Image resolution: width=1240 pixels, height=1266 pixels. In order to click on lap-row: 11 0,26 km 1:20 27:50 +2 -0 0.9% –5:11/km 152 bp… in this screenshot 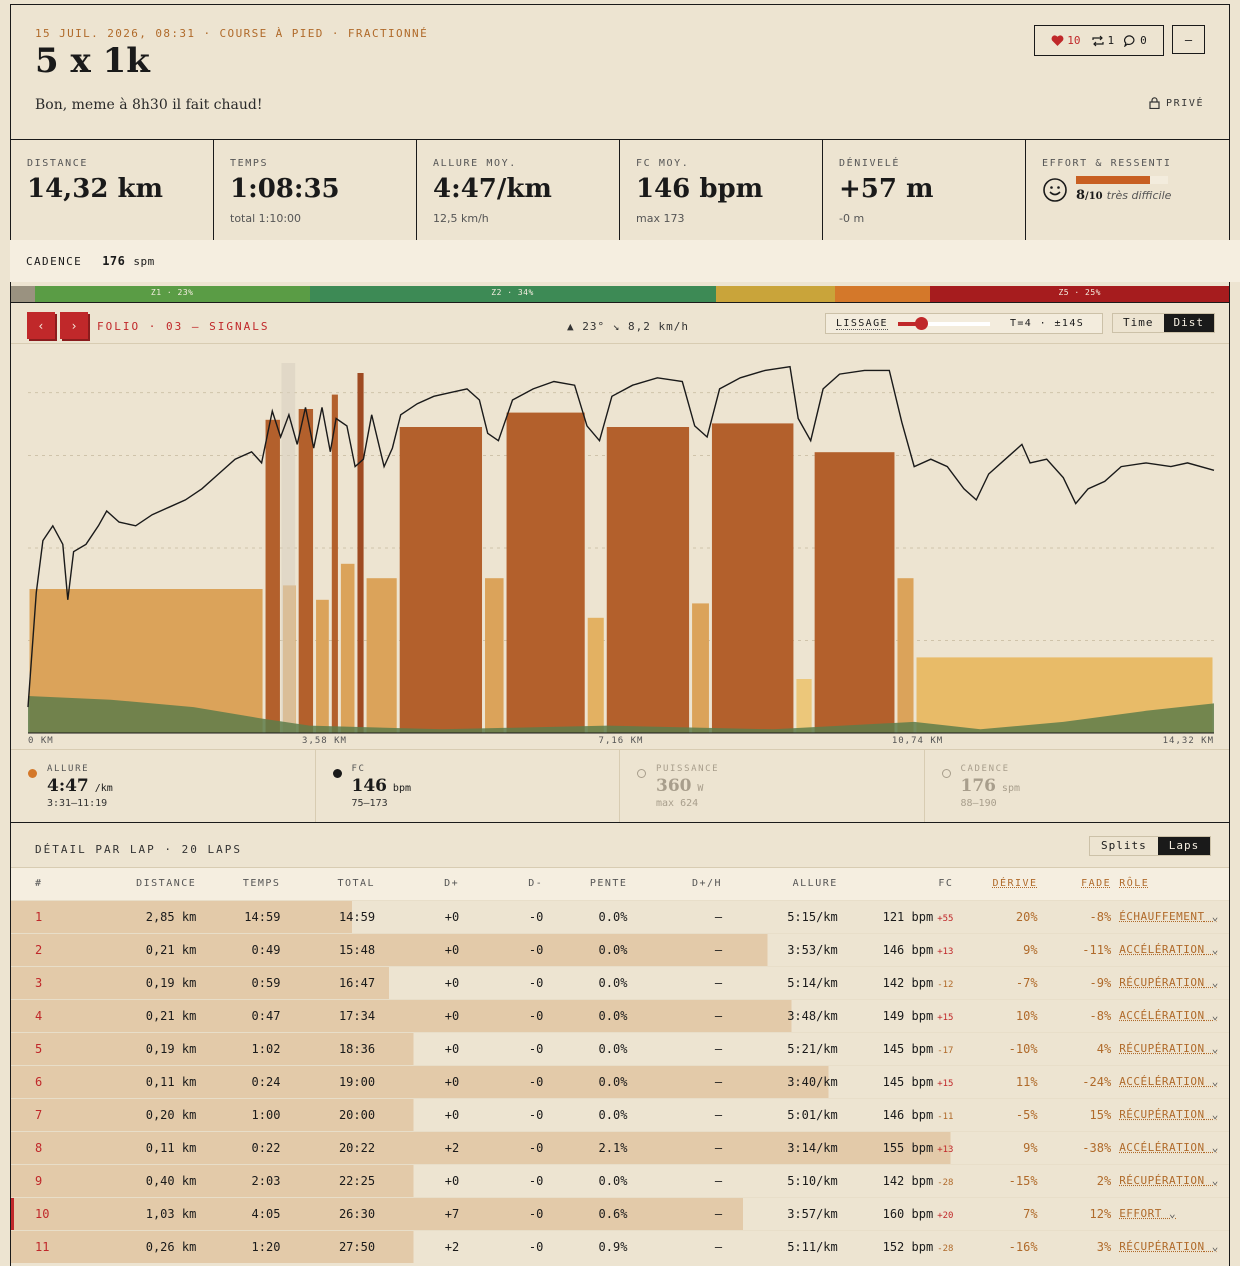, I will do `click(620, 1246)`.